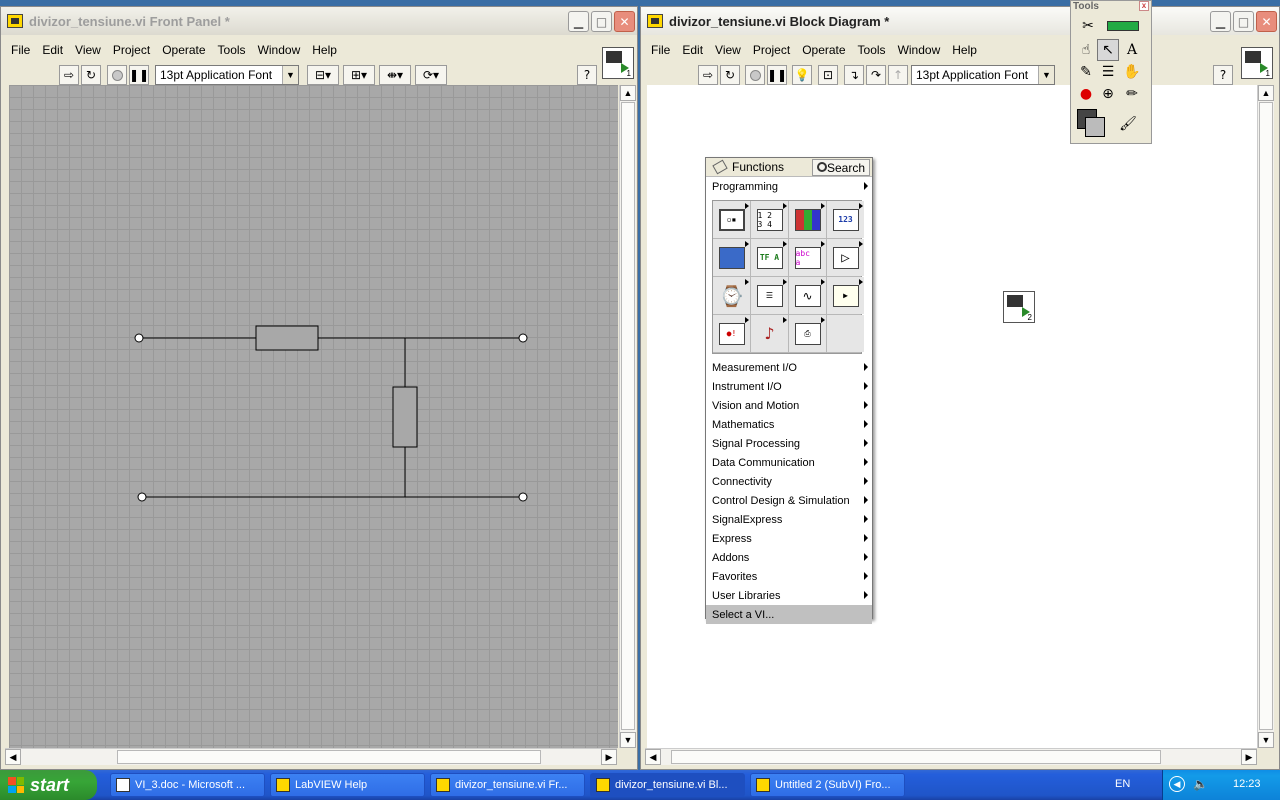 The height and width of the screenshot is (800, 1280). I want to click on front-panel-titlebar: divizor_tensiune.vi Front Panel * ▁ □ ✕, so click(319, 21).